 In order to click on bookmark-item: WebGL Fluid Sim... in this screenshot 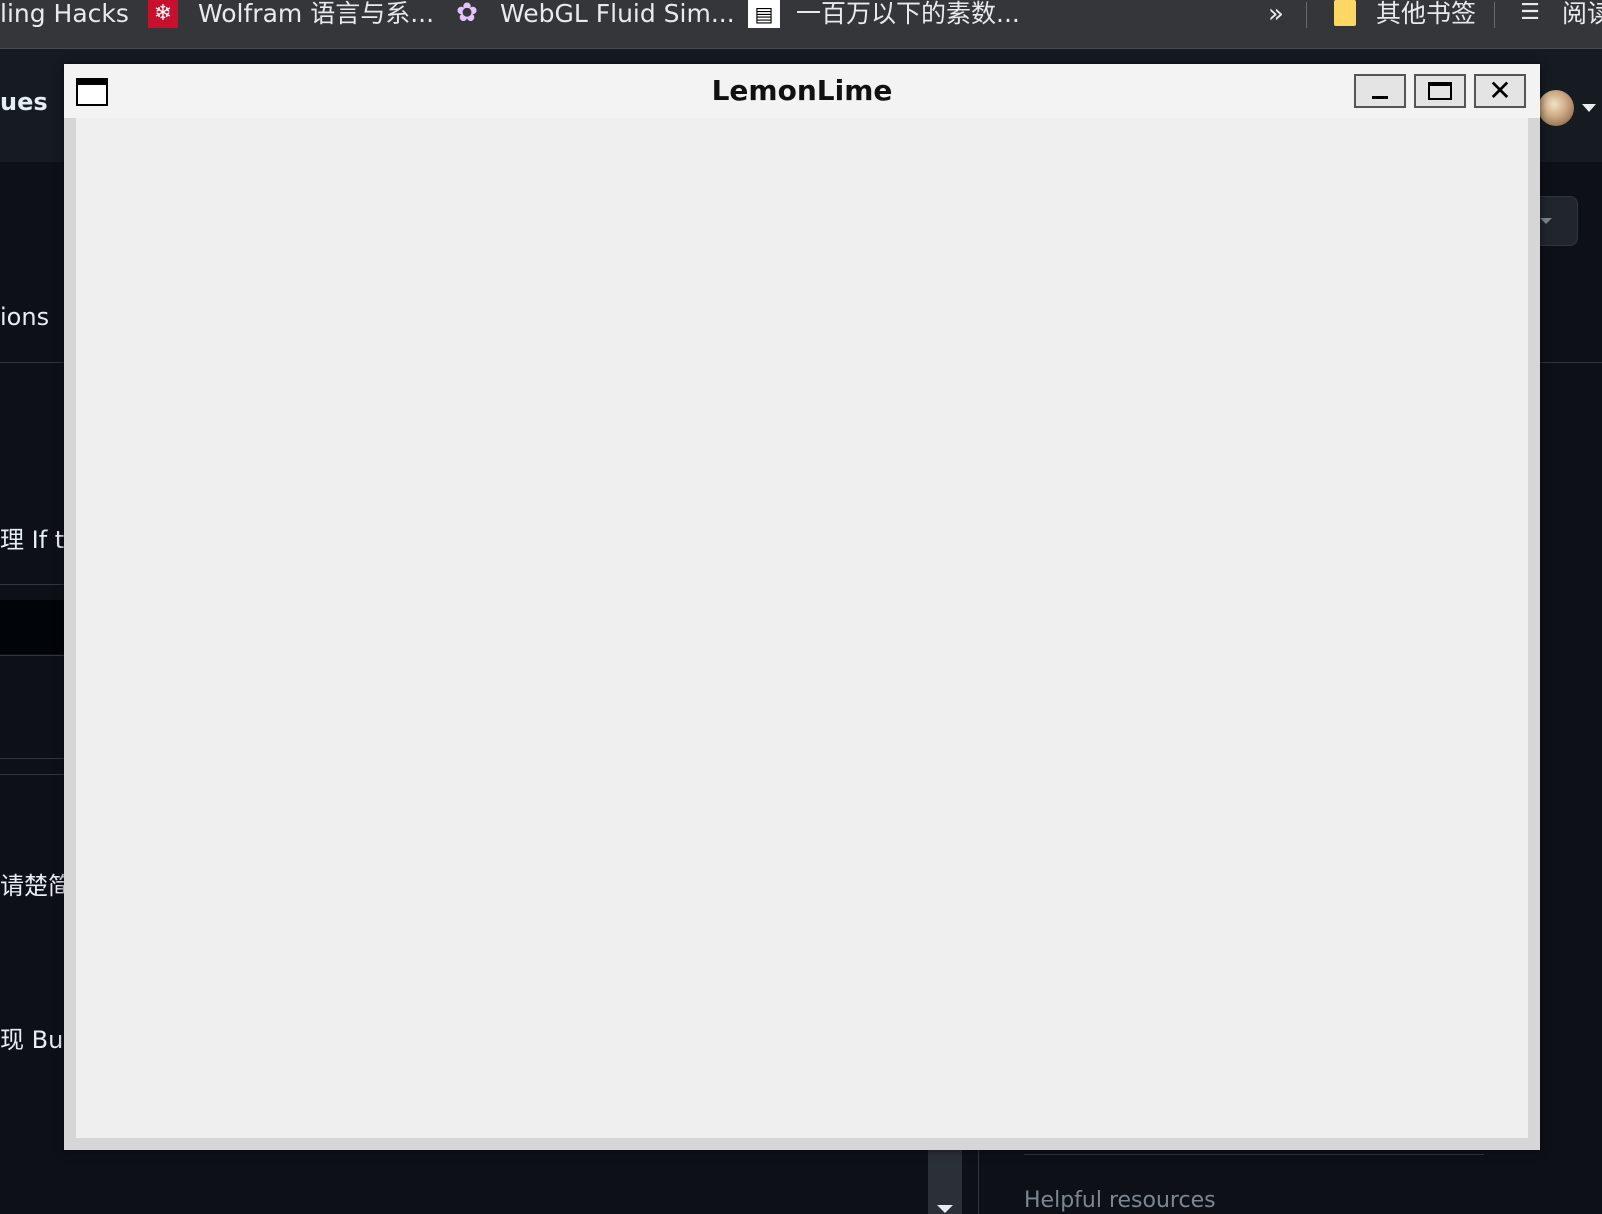, I will do `click(617, 15)`.